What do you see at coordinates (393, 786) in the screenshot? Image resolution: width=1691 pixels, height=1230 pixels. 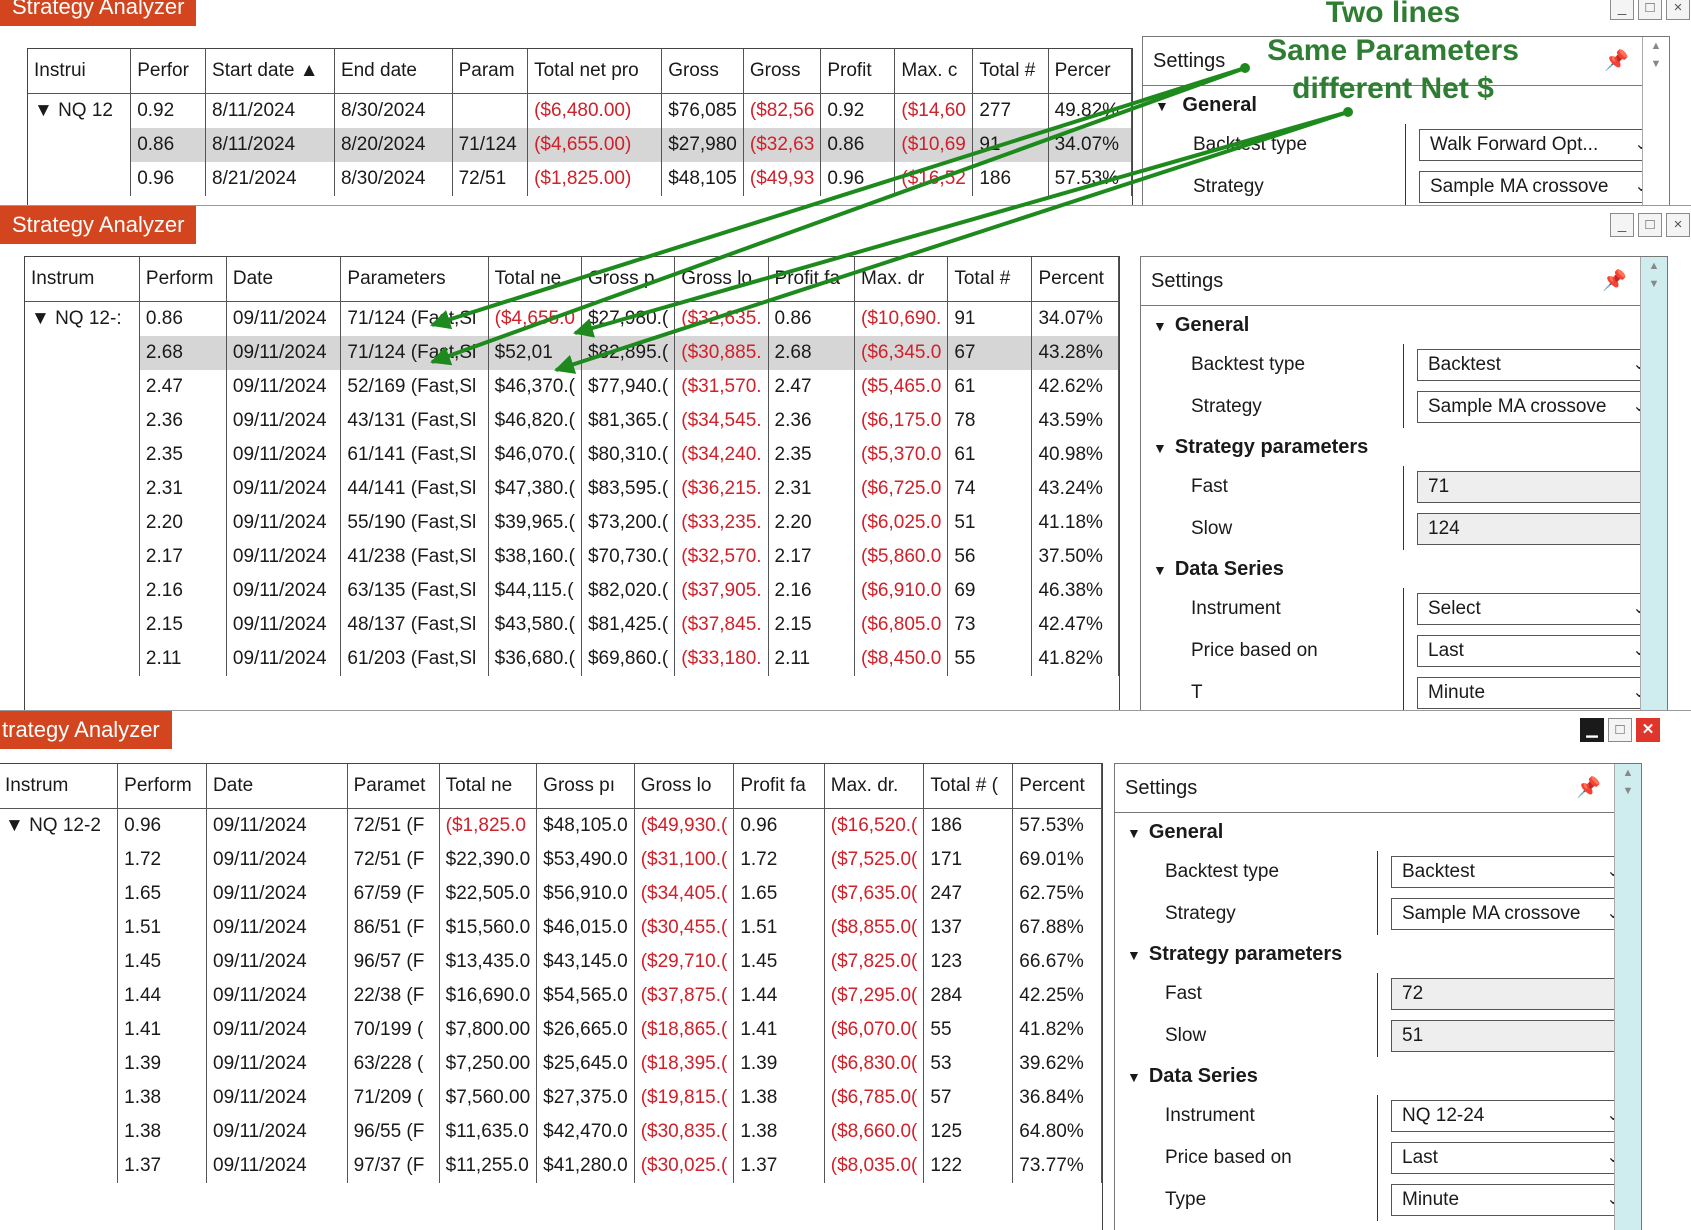 I see `column-header: Paramet` at bounding box center [393, 786].